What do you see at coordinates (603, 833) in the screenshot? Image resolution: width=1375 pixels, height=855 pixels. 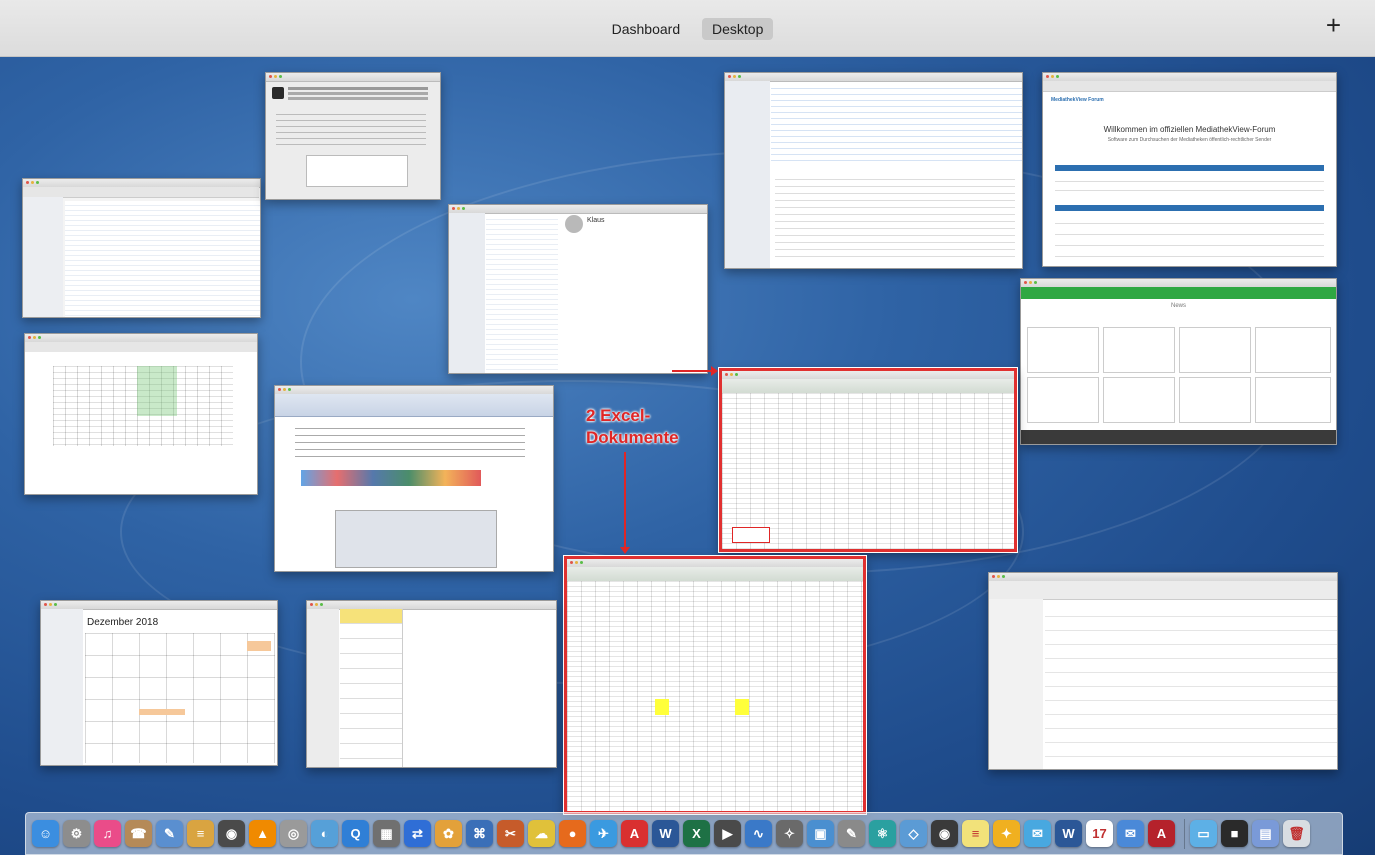 I see `safari-icon: ✈` at bounding box center [603, 833].